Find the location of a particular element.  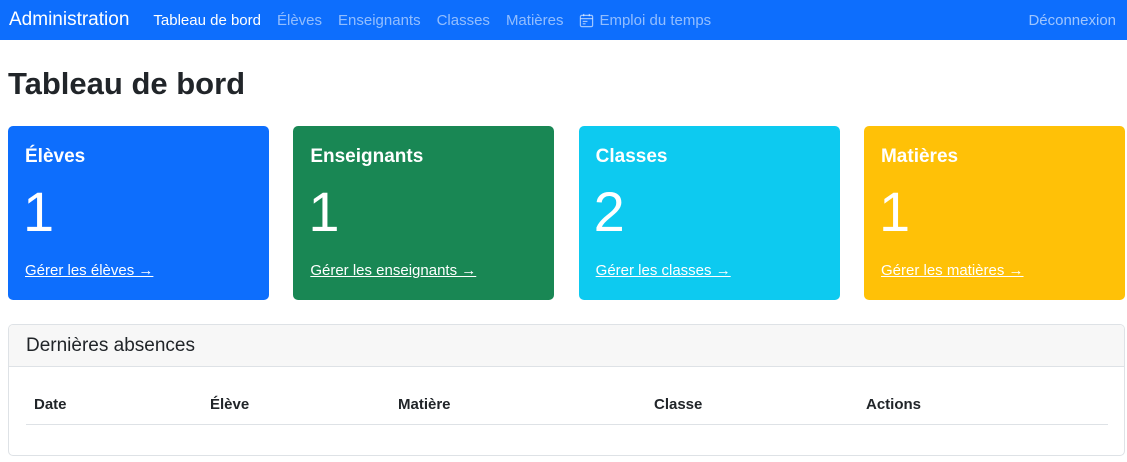

card-subjects: Matières 1 Gérer les matières → is located at coordinates (994, 213).